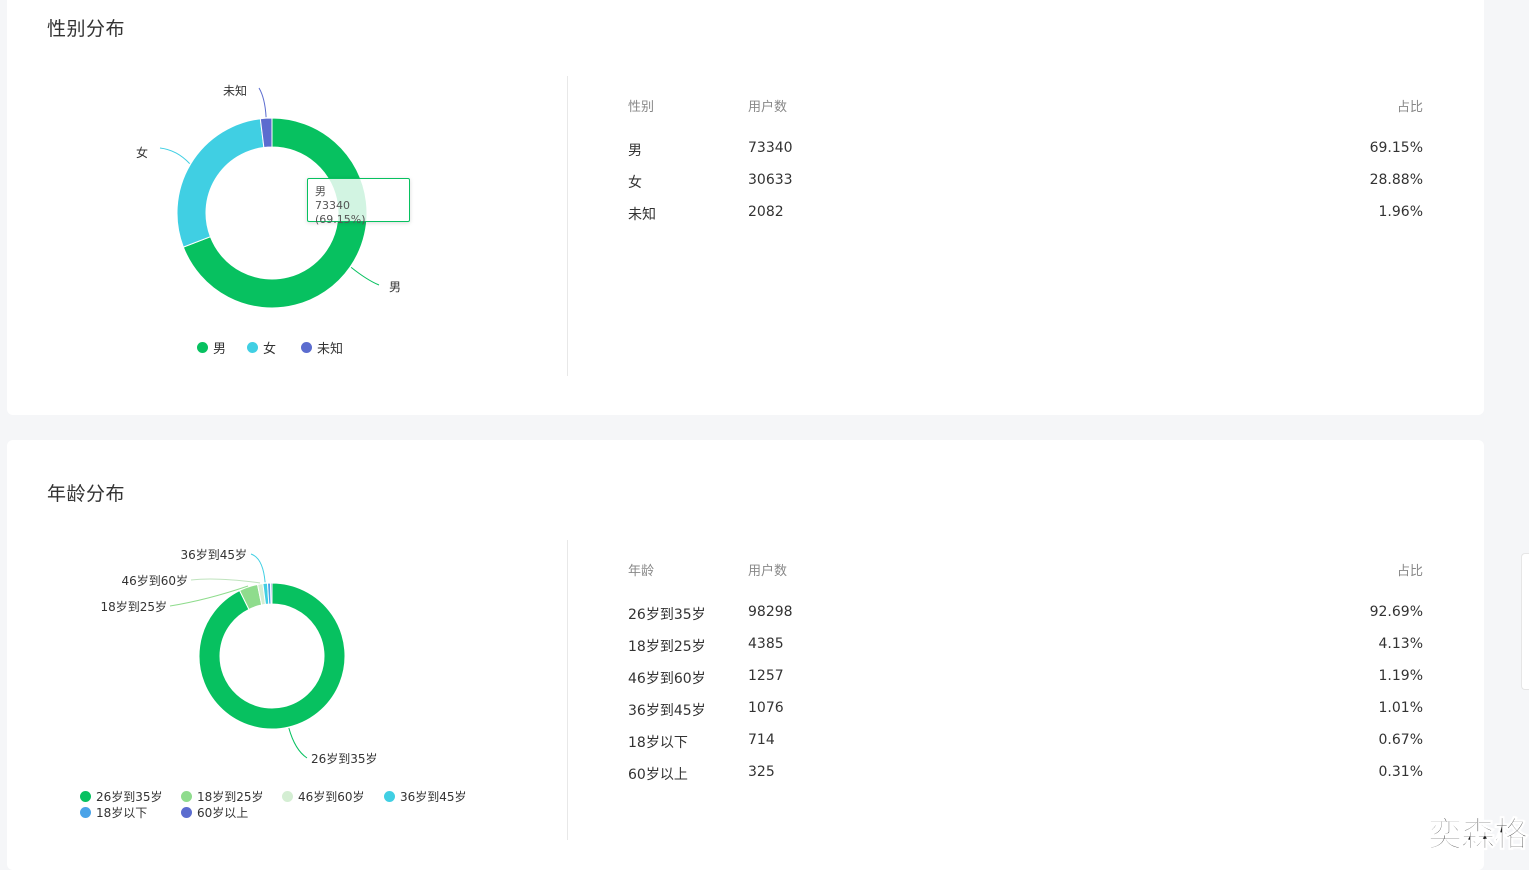 The width and height of the screenshot is (1529, 870). What do you see at coordinates (766, 708) in the screenshot?
I see `cell-count: 1076` at bounding box center [766, 708].